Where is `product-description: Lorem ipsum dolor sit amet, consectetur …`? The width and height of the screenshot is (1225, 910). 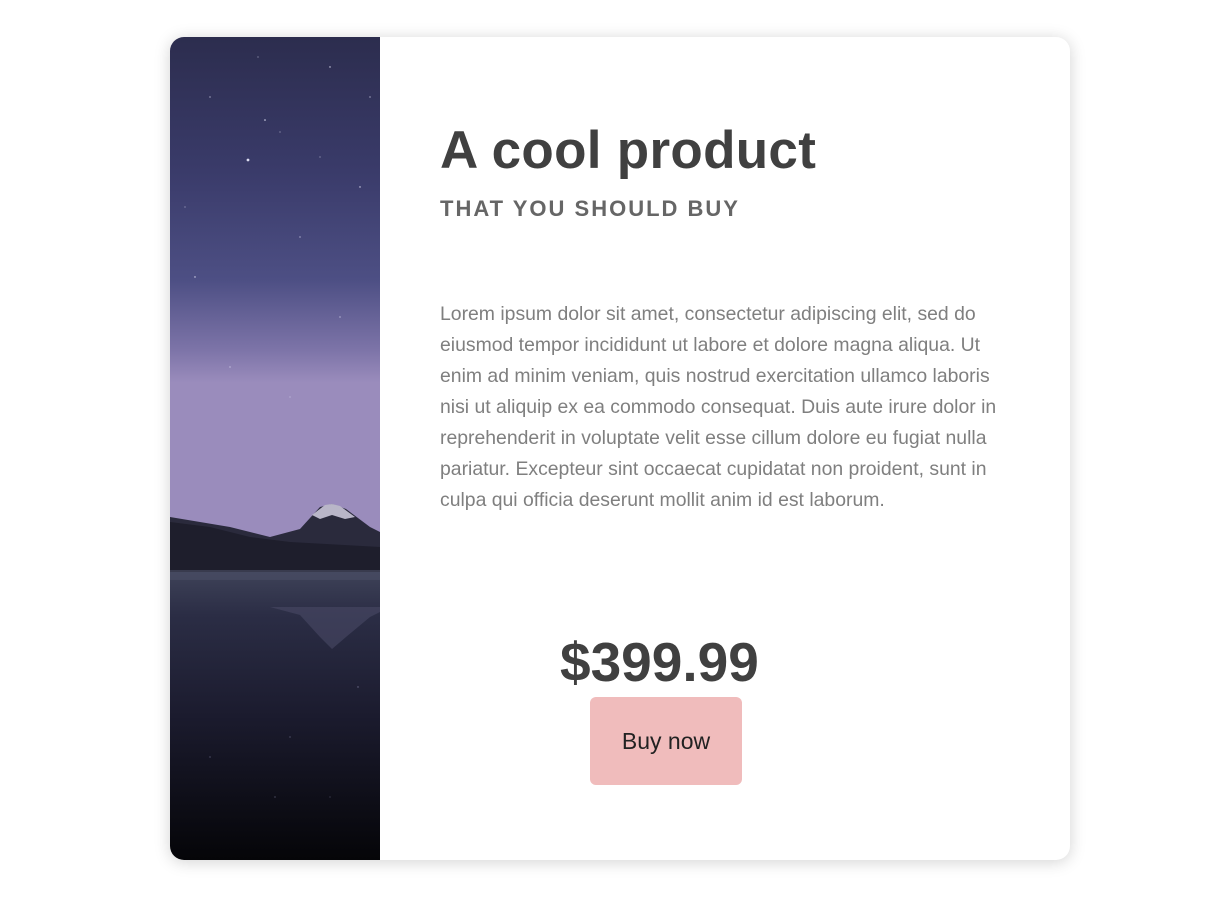 product-description: Lorem ipsum dolor sit amet, consectetur … is located at coordinates (718, 407).